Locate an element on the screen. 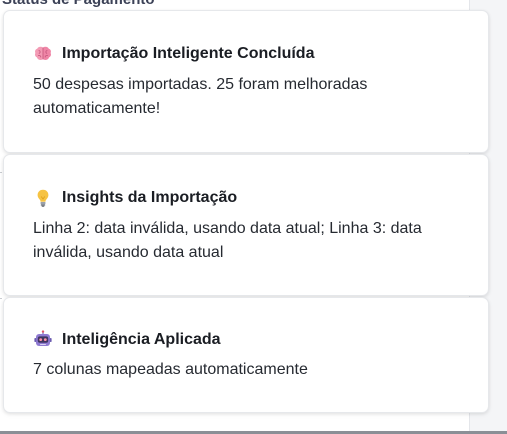 The width and height of the screenshot is (507, 434). toast-title-row: Inteligência Aplicada is located at coordinates (252, 340).